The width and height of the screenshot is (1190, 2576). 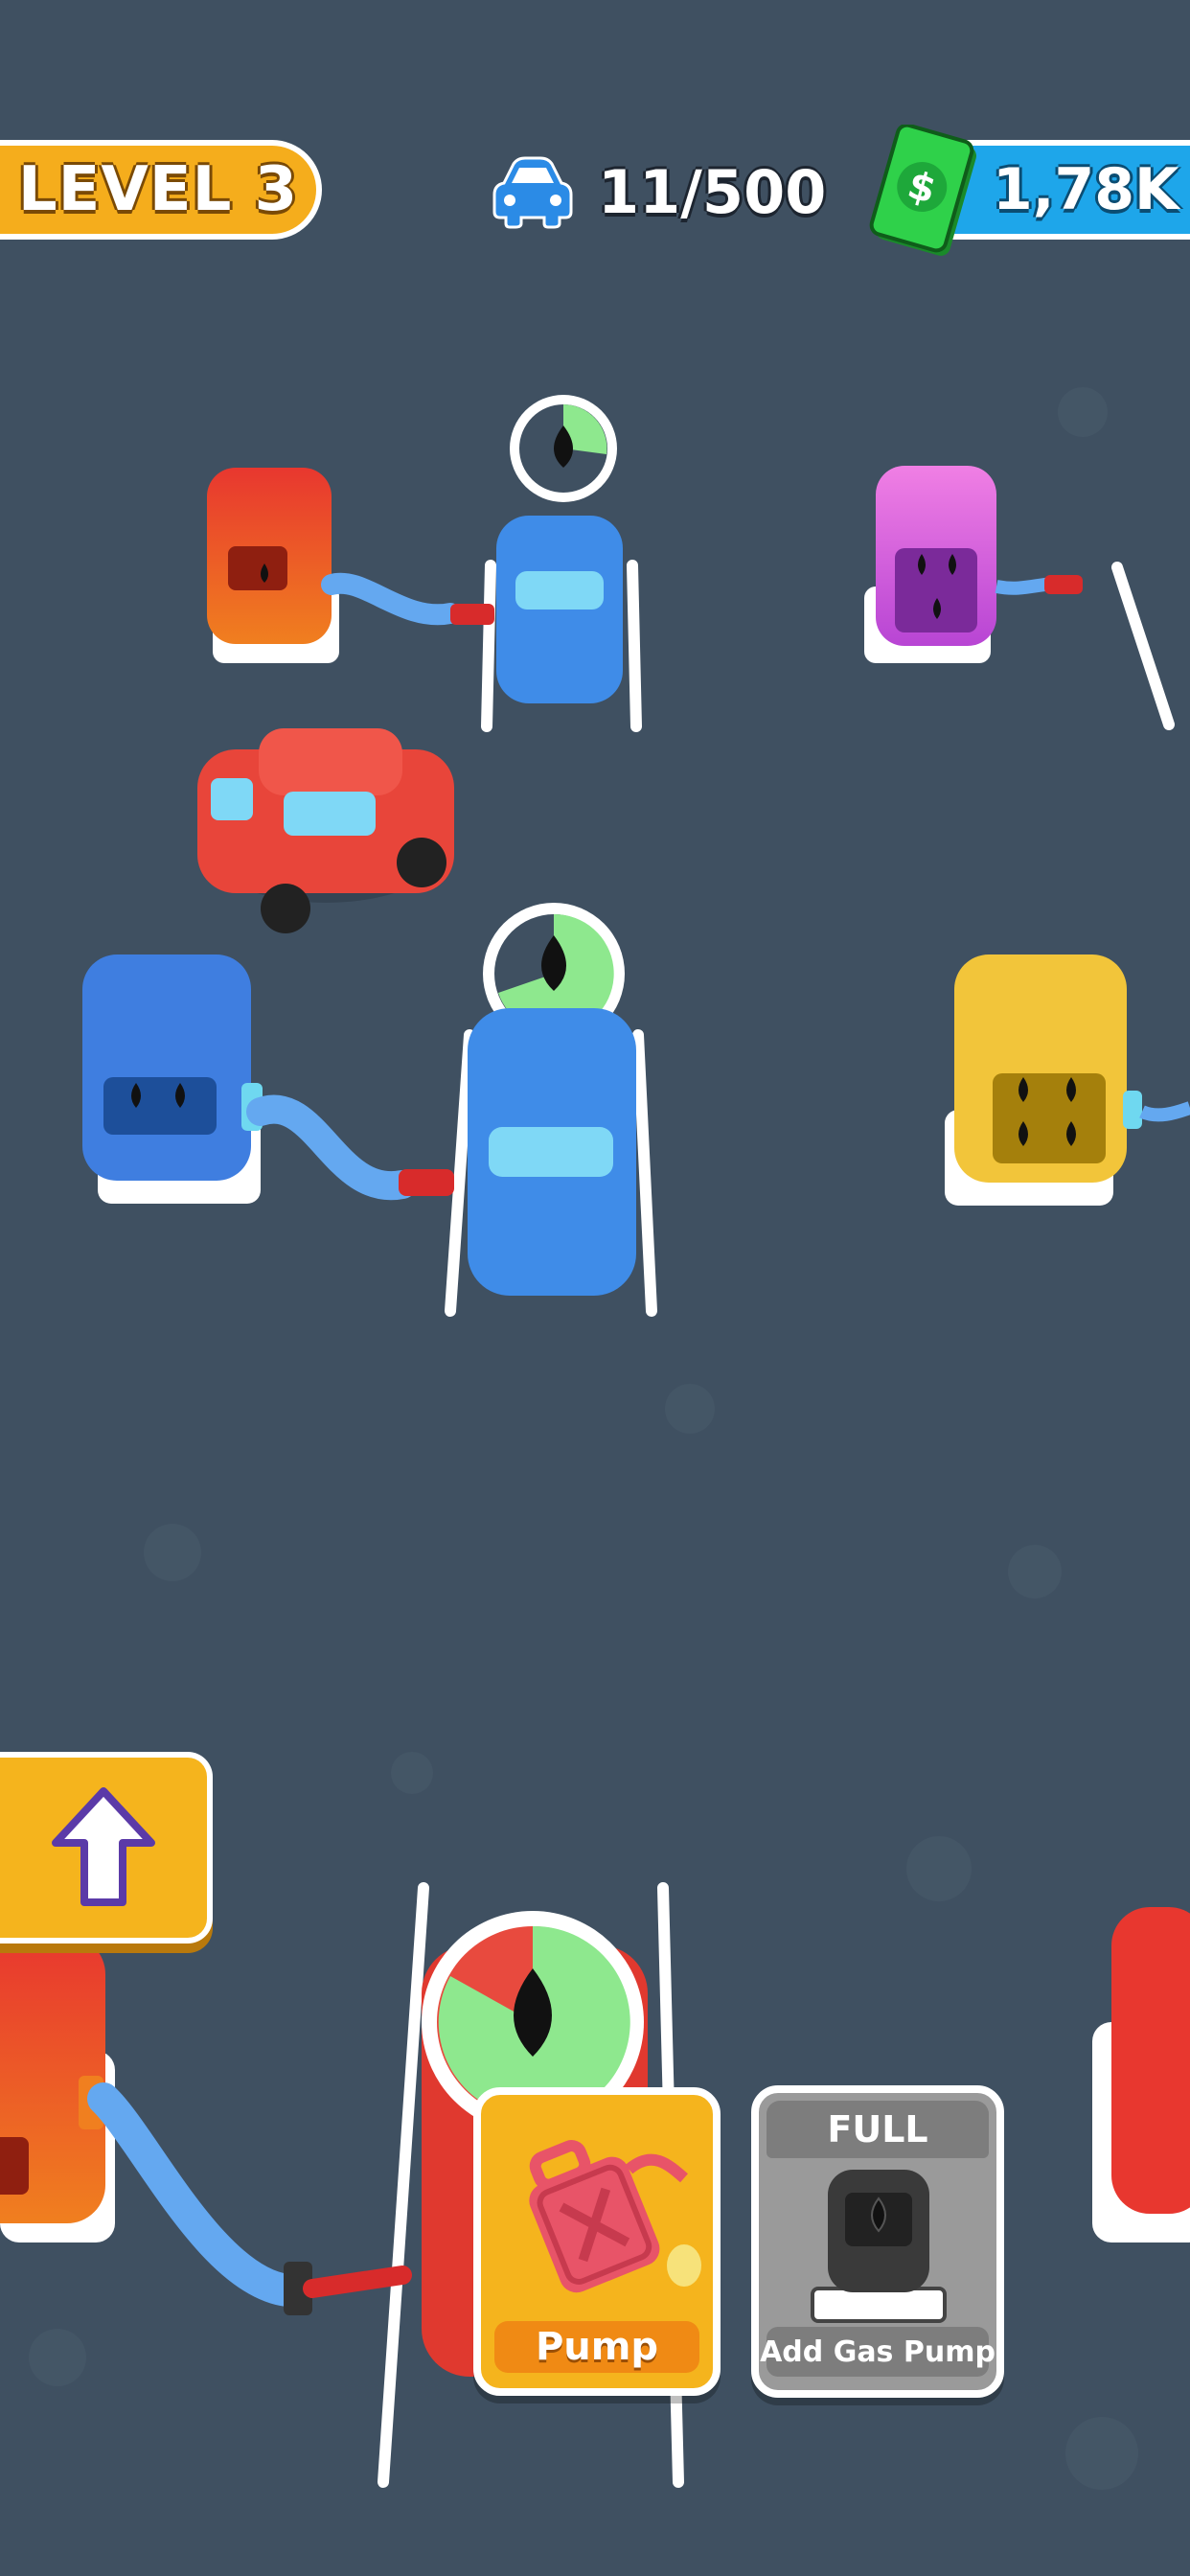 What do you see at coordinates (1141, 2074) in the screenshot?
I see `gas-pump-right-edge` at bounding box center [1141, 2074].